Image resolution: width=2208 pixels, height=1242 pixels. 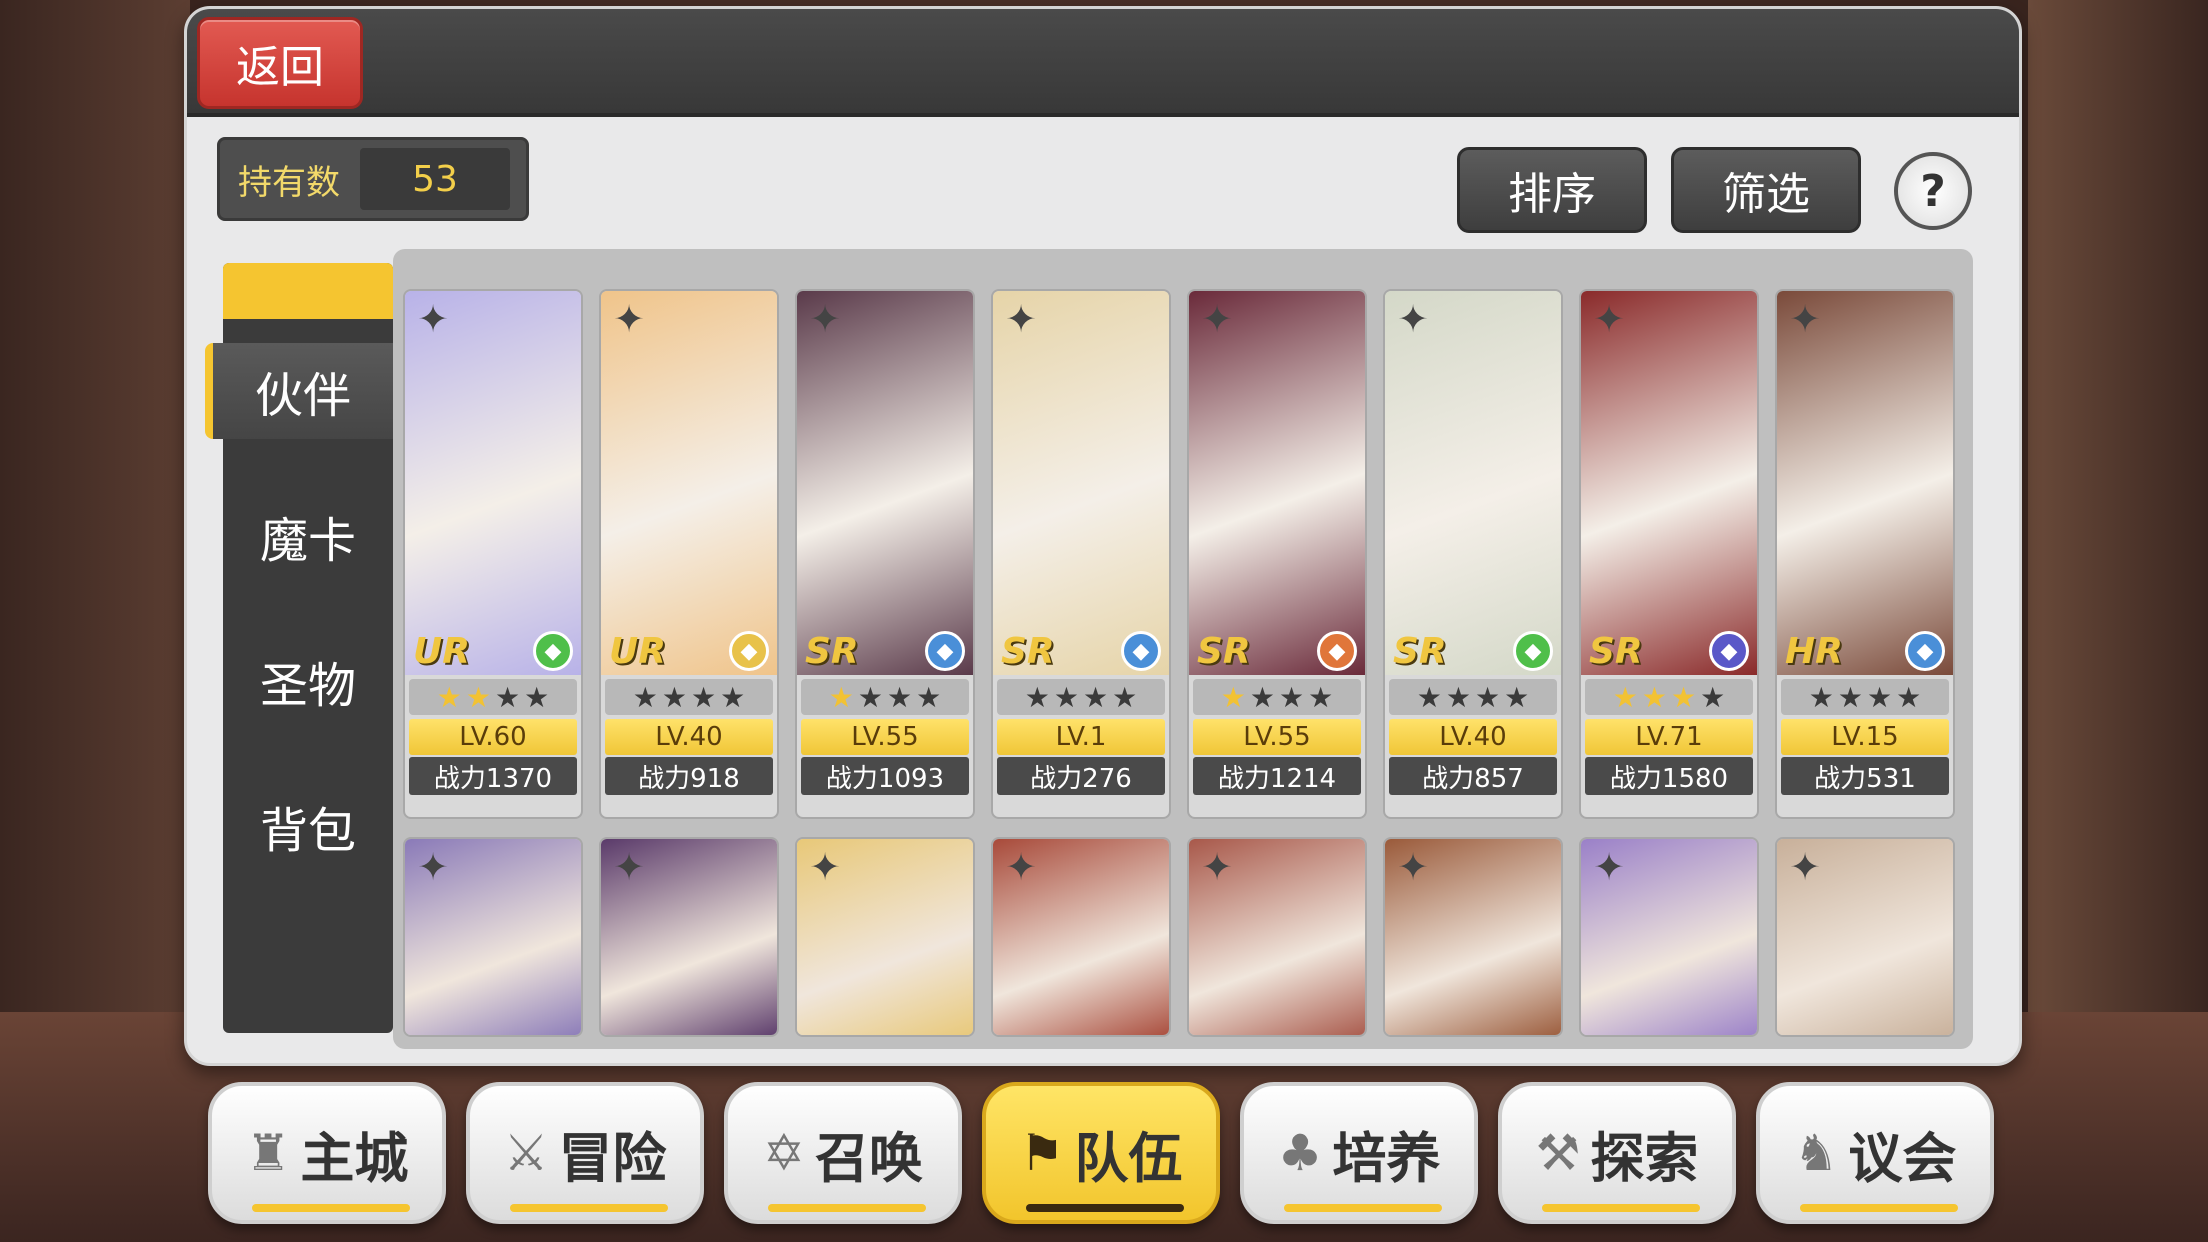 I want to click on character-card: ✦ SR ◆ ★ ★ ★ ★ LV.71 战力1580, so click(x=1669, y=554).